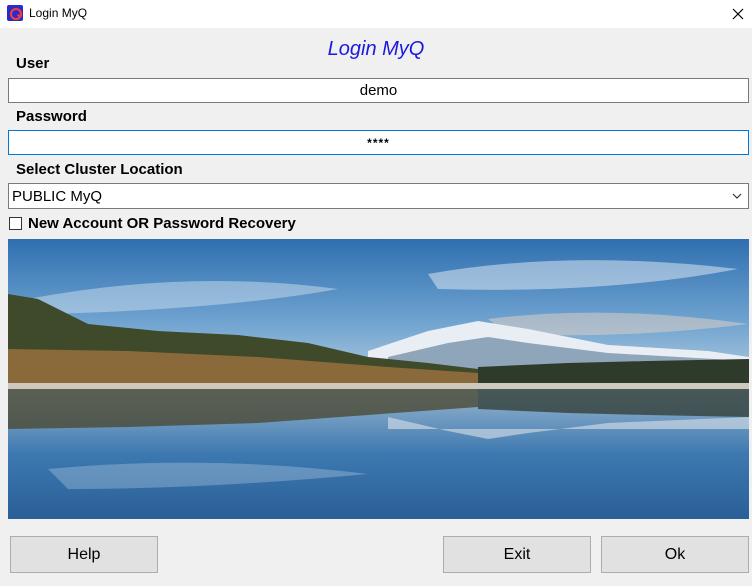 The image size is (752, 586). Describe the element at coordinates (15, 223) in the screenshot. I see `recovery-checkbox` at that location.